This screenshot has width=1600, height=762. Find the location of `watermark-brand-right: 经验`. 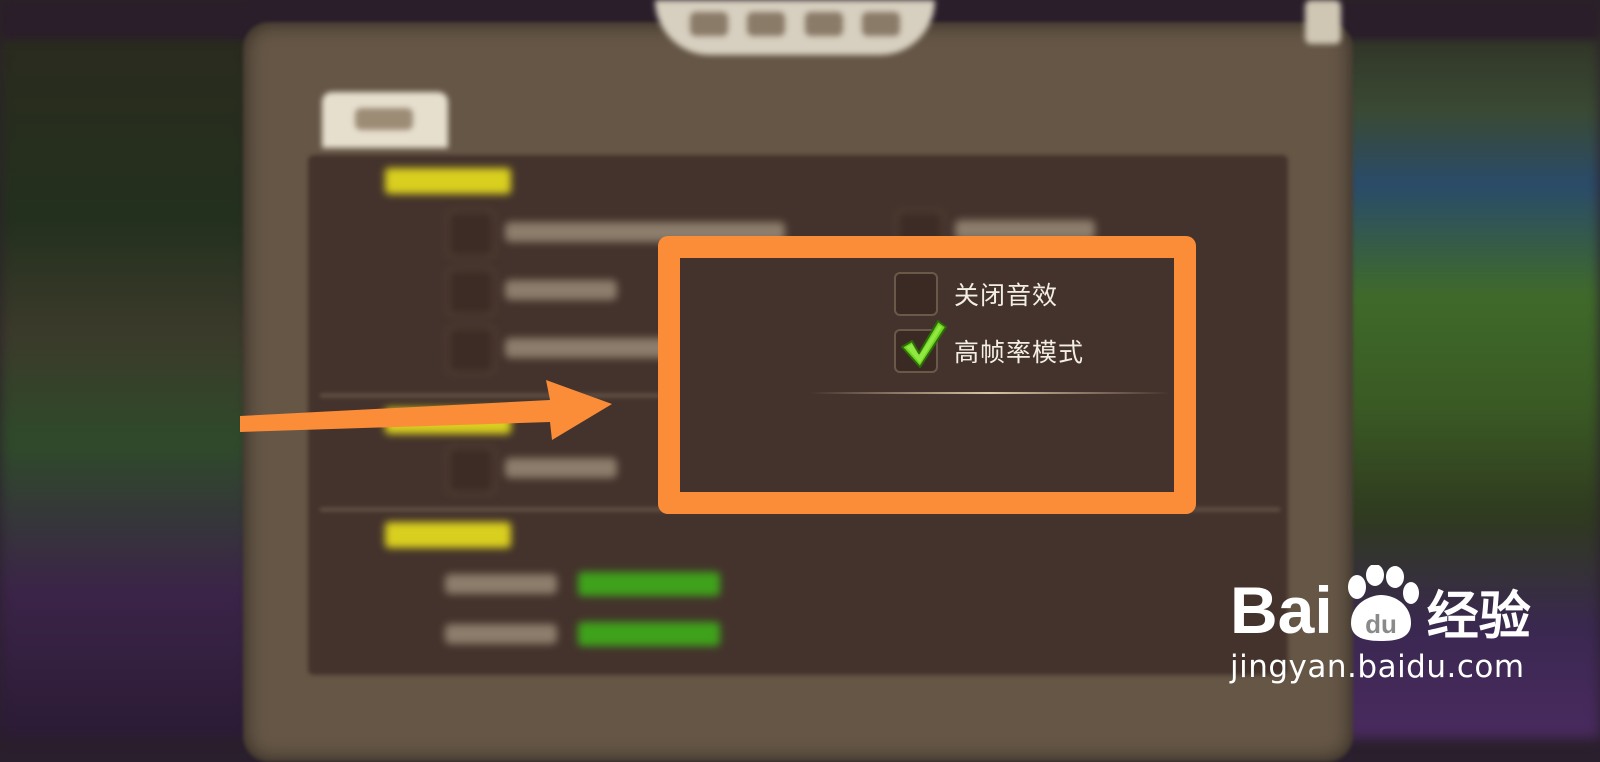

watermark-brand-right: 经验 is located at coordinates (1478, 617).